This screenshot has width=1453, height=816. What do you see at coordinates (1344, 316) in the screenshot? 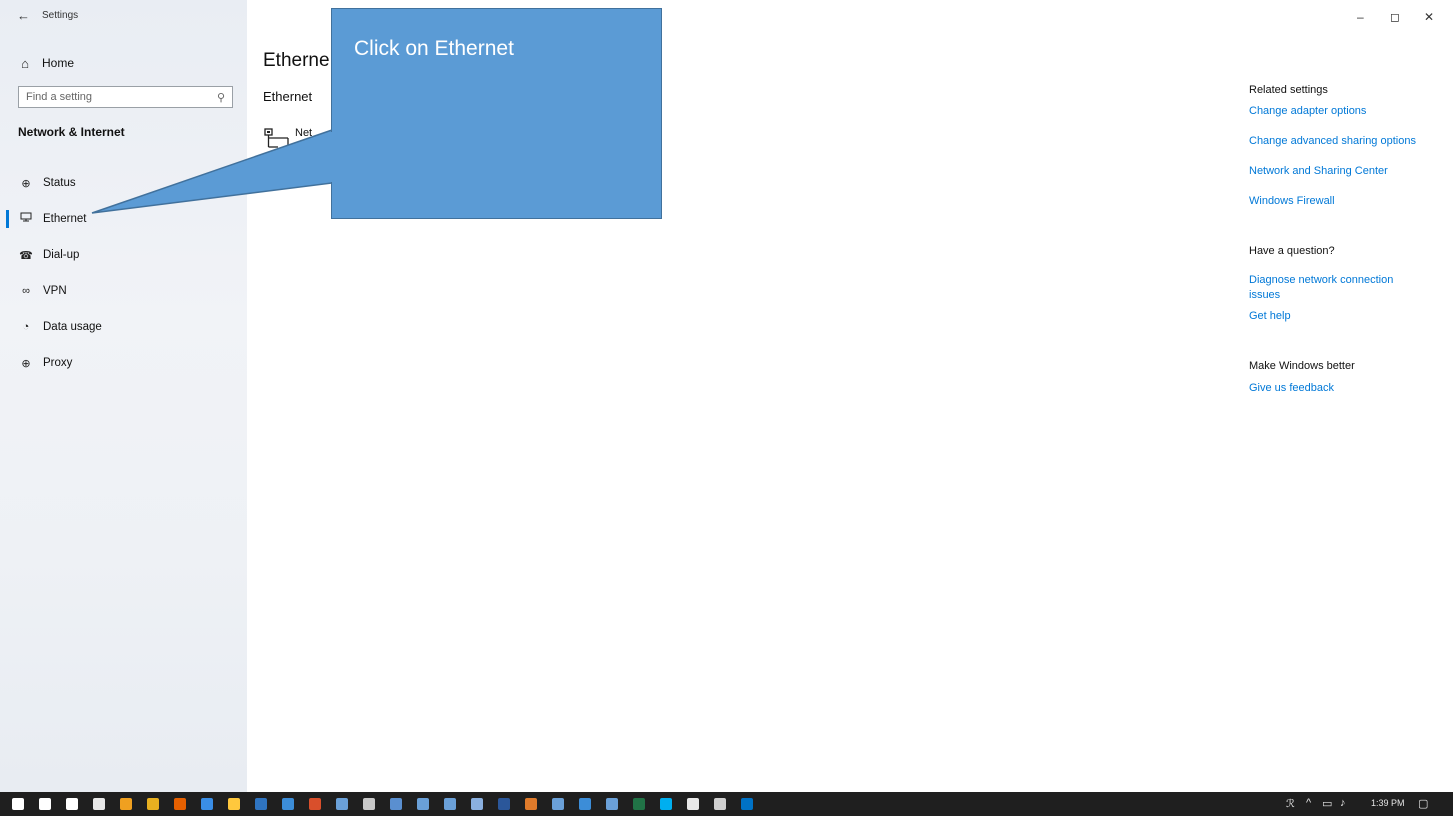
I see `link-get-help: Get help` at bounding box center [1344, 316].